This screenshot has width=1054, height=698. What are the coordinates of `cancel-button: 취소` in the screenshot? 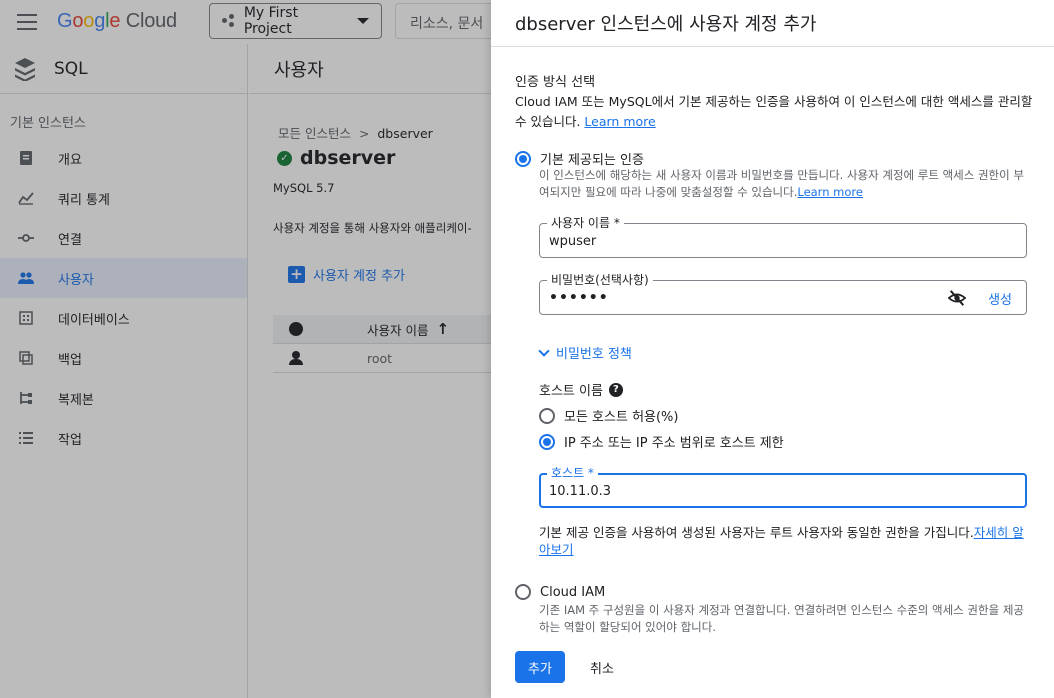 It's located at (602, 667).